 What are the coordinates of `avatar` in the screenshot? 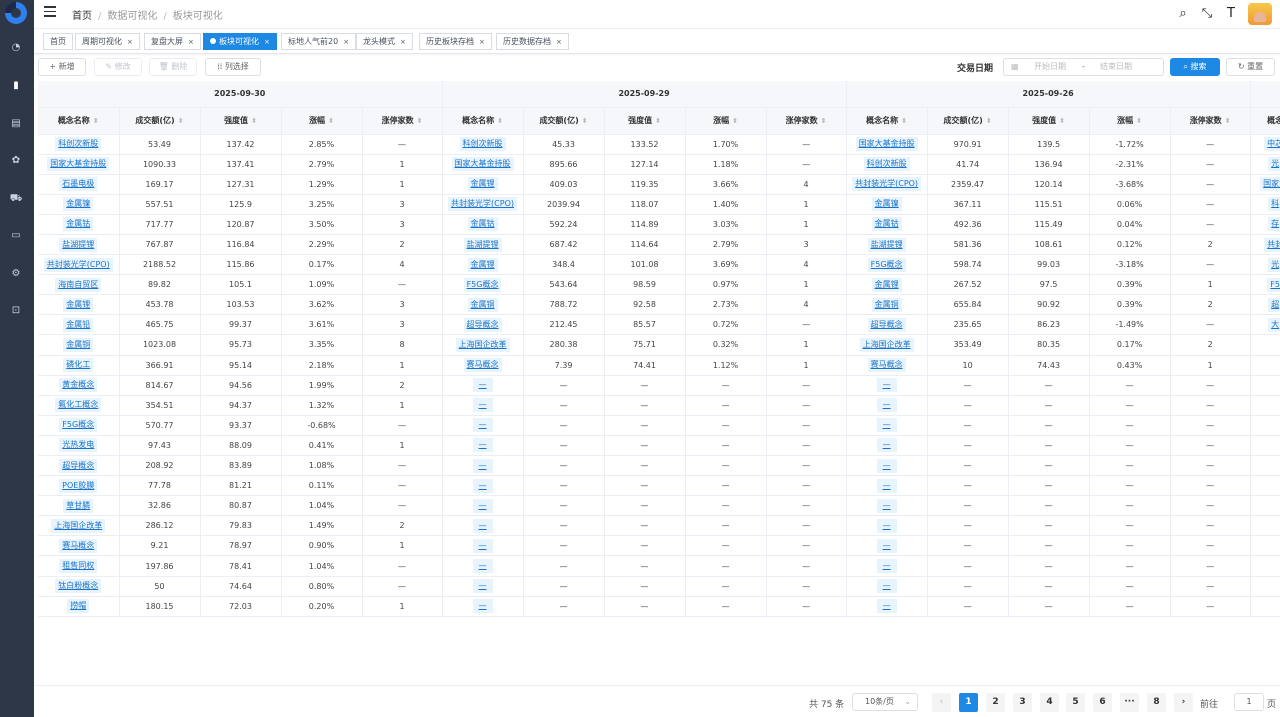 It's located at (1260, 14).